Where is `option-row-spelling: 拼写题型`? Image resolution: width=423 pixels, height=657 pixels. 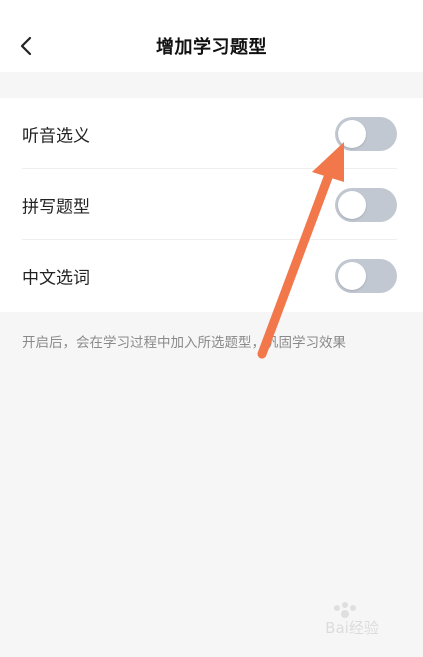 option-row-spelling: 拼写题型 is located at coordinates (211, 204).